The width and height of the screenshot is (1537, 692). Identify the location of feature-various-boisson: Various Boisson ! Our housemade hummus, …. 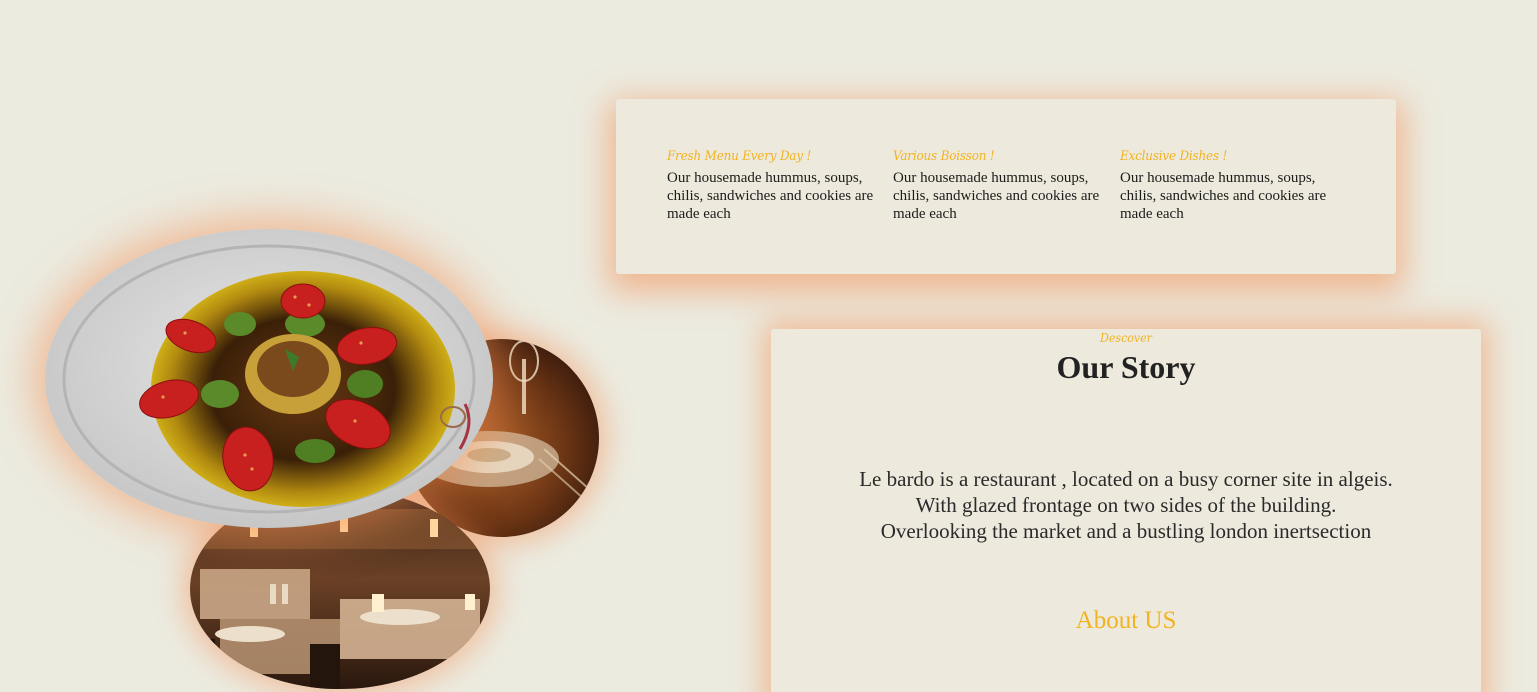
(1004, 186).